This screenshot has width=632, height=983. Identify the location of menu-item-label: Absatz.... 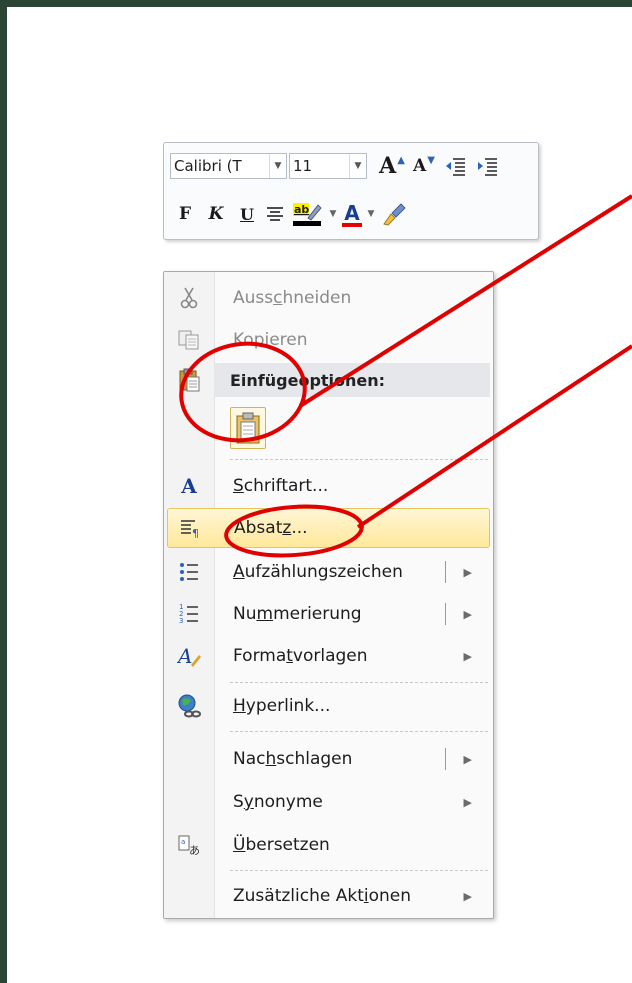
(271, 528).